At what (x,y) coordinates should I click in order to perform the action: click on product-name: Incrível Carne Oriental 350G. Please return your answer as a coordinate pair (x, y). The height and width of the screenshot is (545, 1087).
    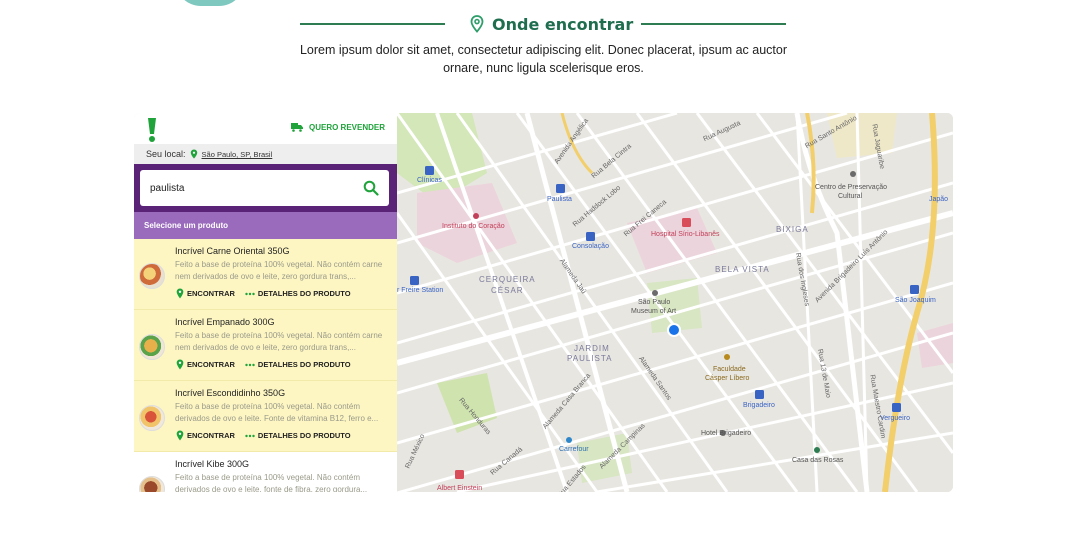
    Looking at the image, I should click on (232, 251).